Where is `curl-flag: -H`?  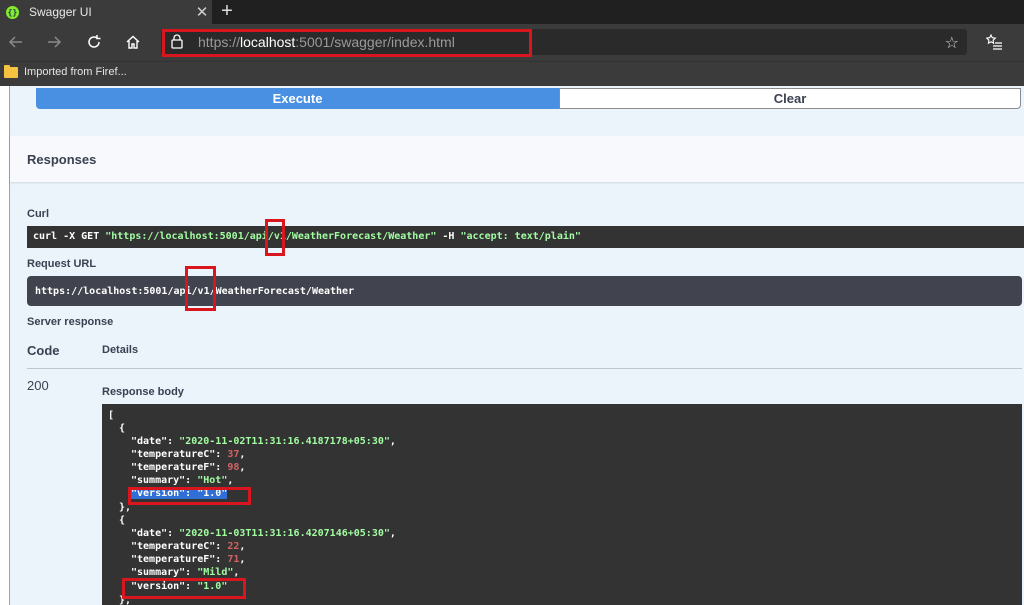 curl-flag: -H is located at coordinates (448, 236).